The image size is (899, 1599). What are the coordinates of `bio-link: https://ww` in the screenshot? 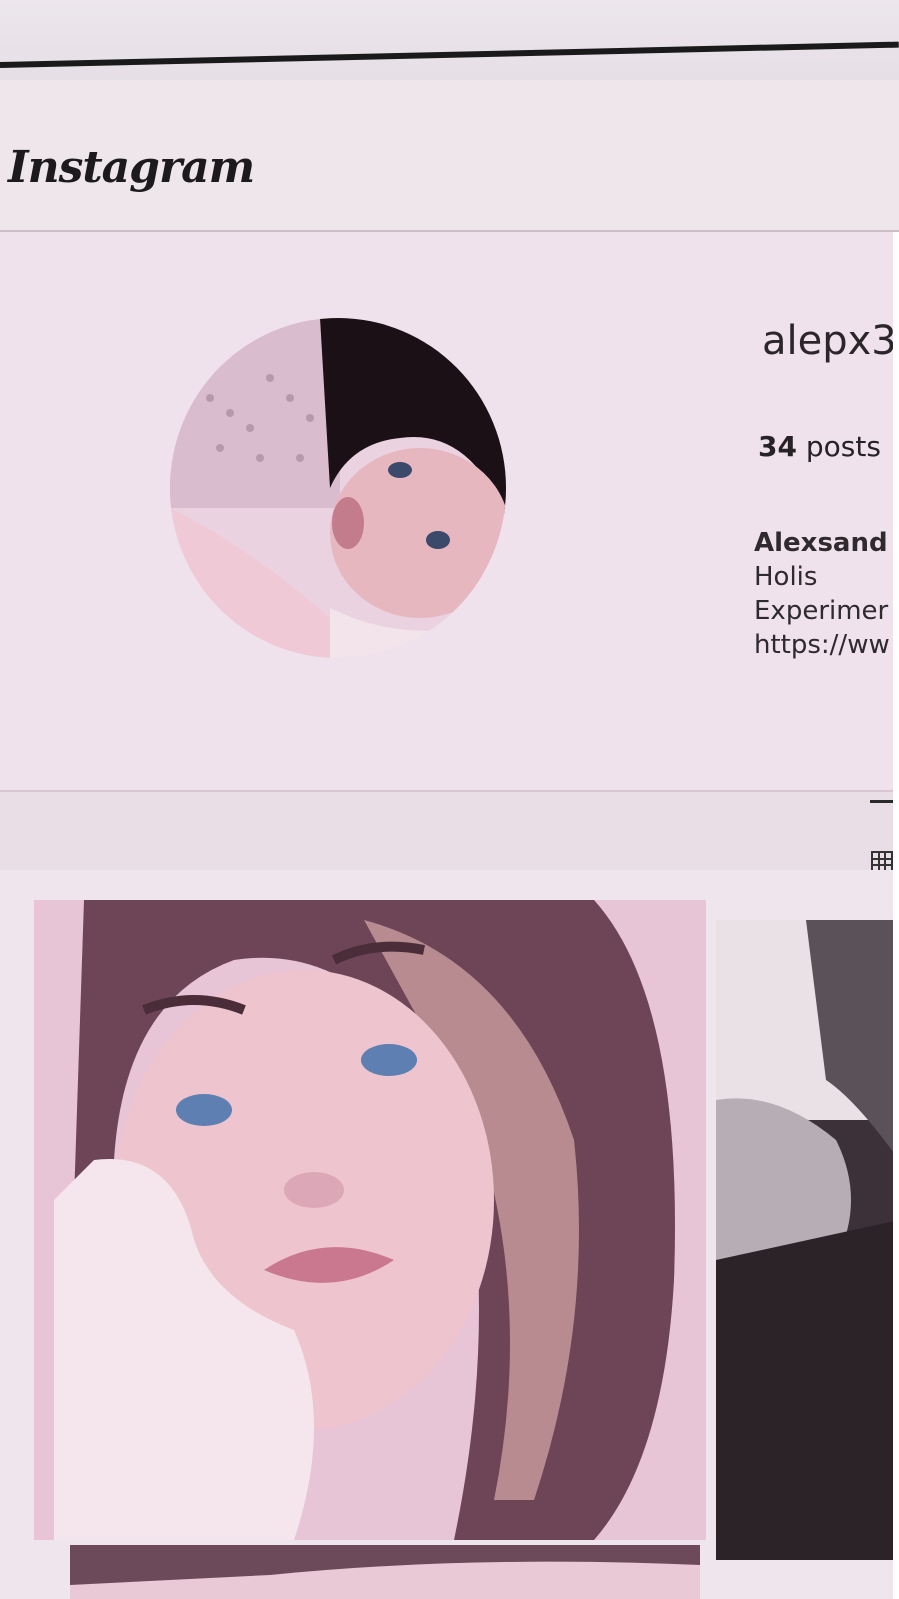 It's located at (822, 645).